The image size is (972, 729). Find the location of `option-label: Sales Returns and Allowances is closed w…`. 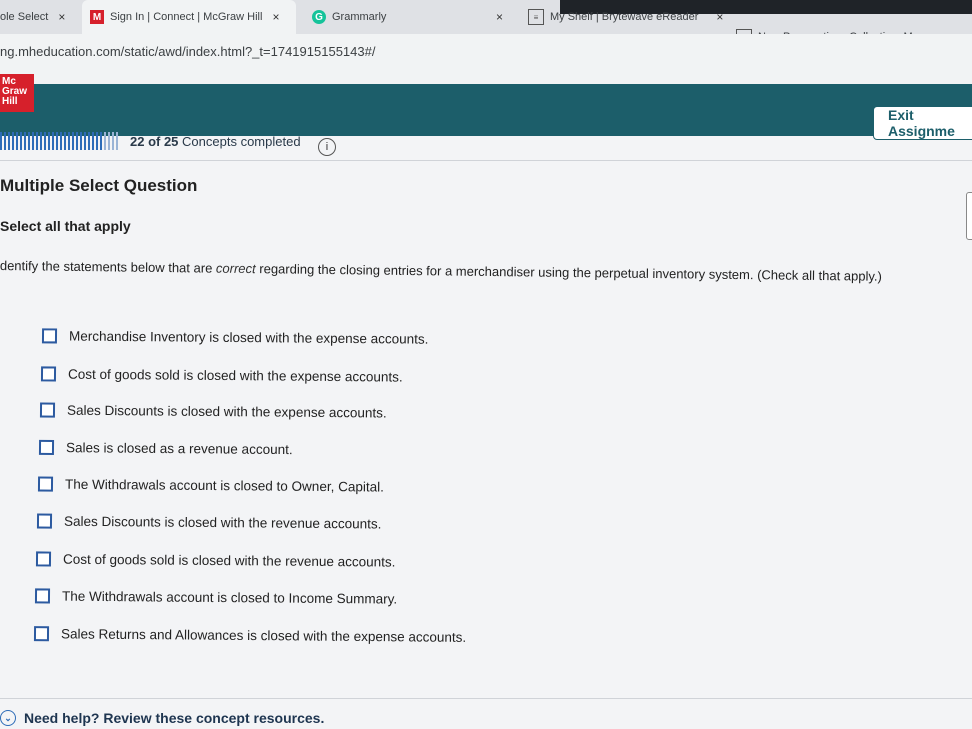

option-label: Sales Returns and Allowances is closed w… is located at coordinates (263, 635).